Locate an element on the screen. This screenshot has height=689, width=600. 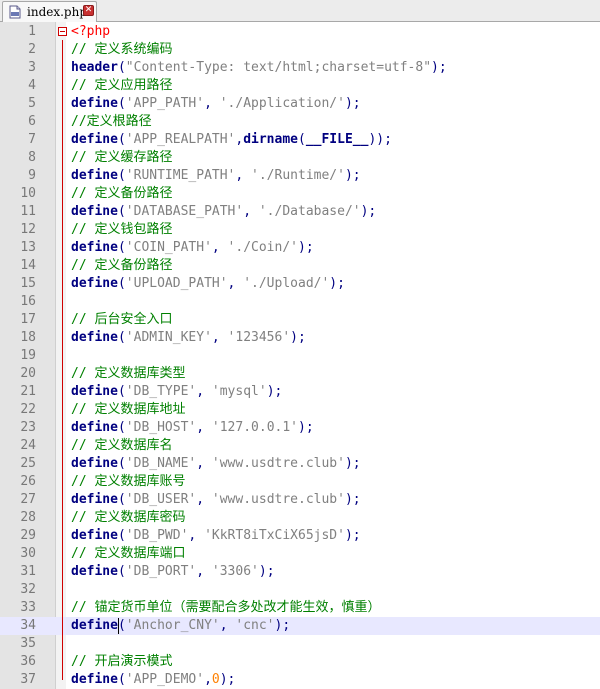
line-number: 11 is located at coordinates (28, 211).